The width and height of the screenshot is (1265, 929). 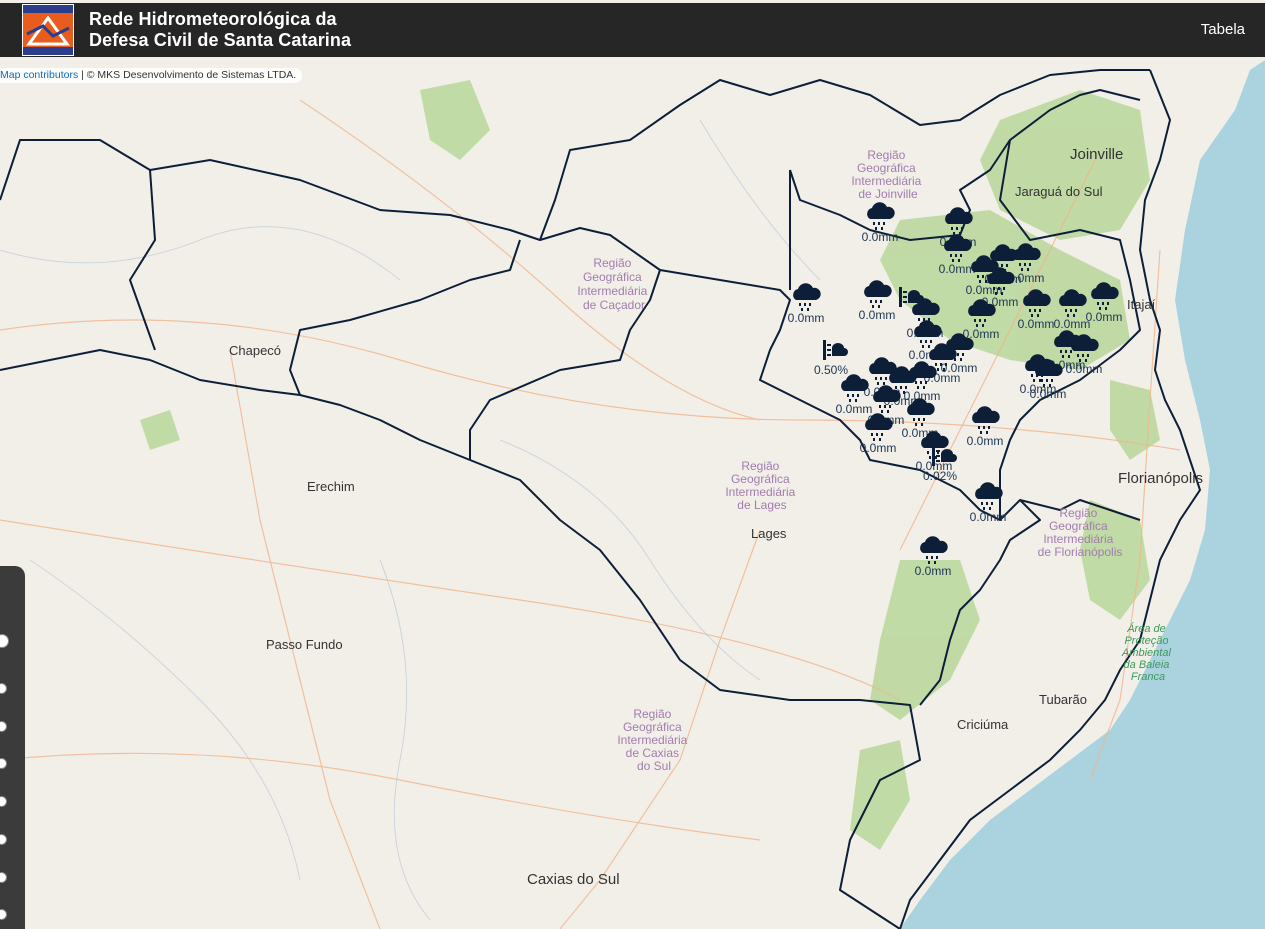 I want to click on place-label-jaragua: Jaraguá do Sul, so click(x=1059, y=191).